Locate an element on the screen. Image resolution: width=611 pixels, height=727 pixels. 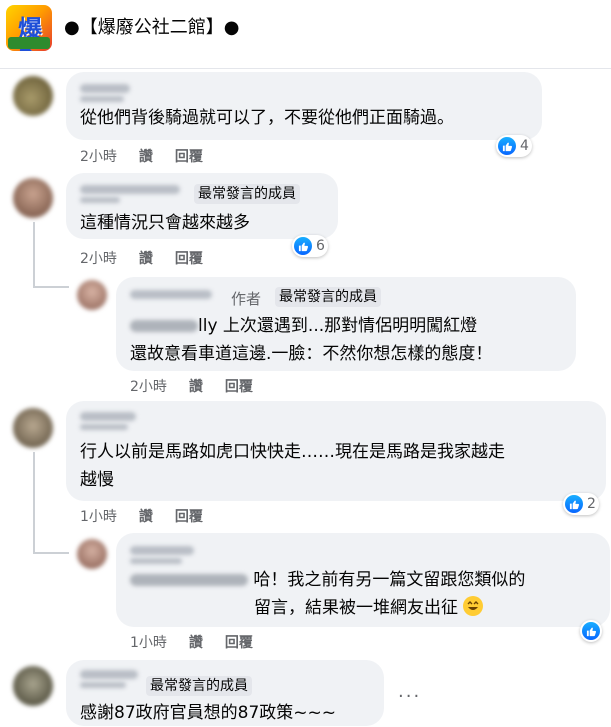
reaction-summary: 6 is located at coordinates (310, 246).